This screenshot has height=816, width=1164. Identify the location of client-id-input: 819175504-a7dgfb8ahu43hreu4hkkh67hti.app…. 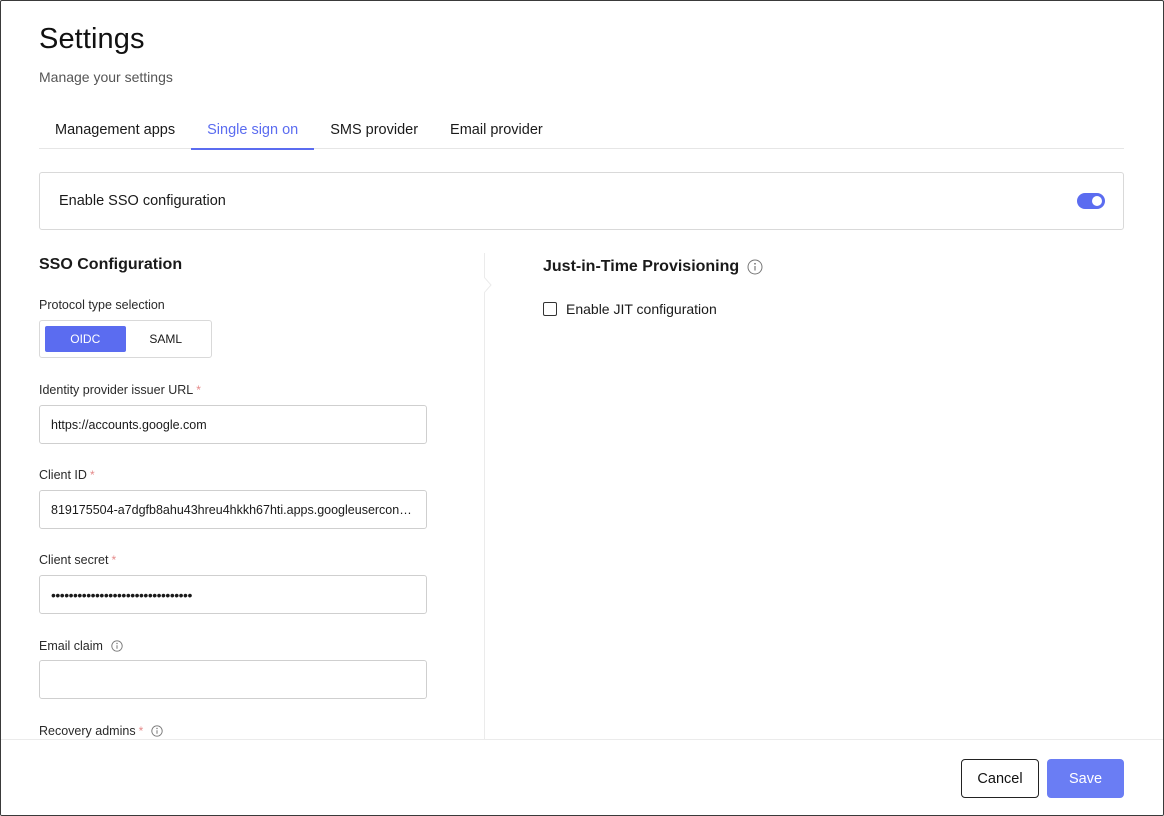
(233, 509).